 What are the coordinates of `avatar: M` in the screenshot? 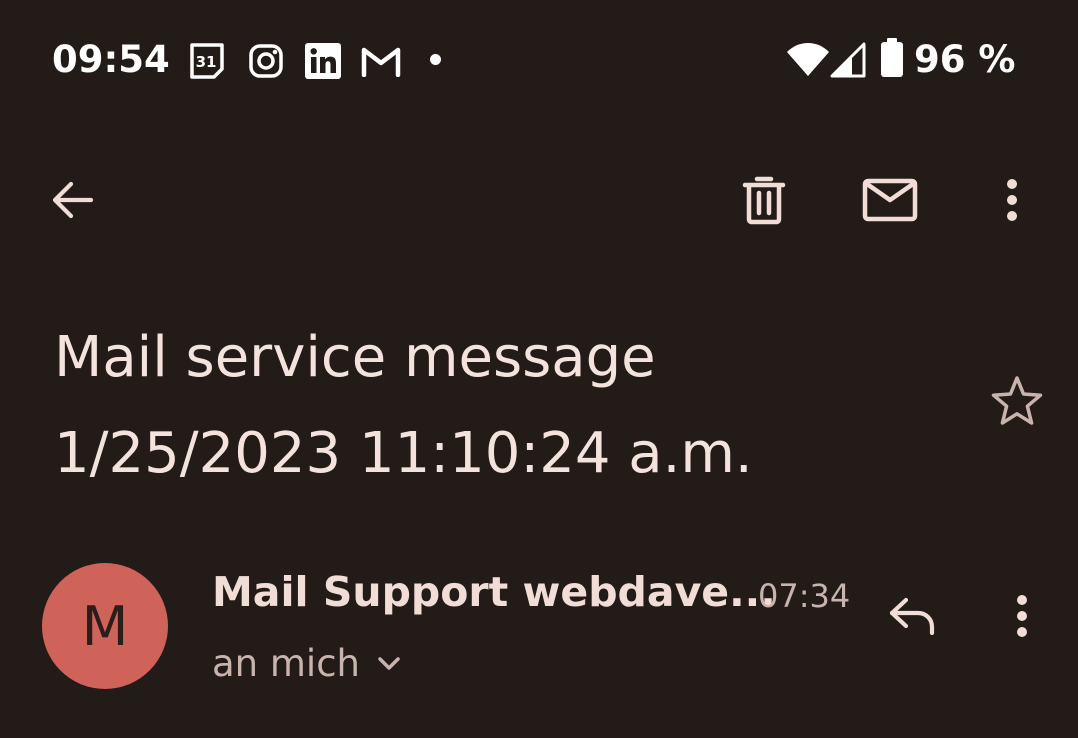 It's located at (105, 626).